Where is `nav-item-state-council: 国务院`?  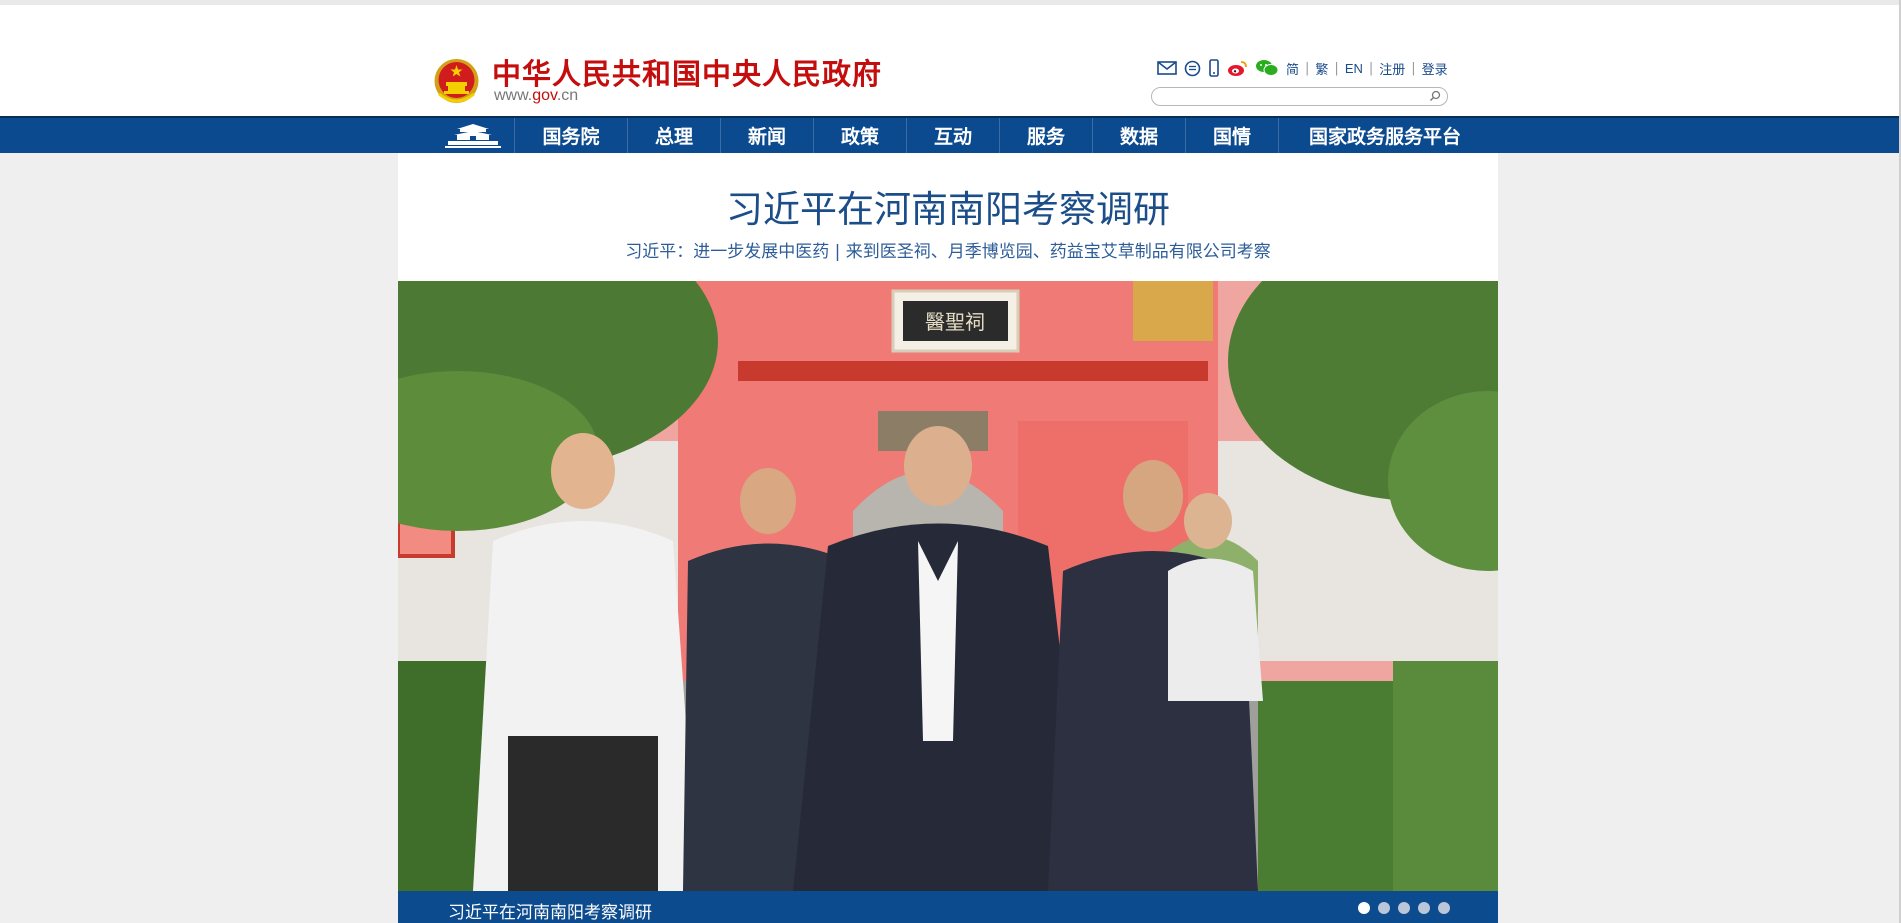 nav-item-state-council: 国务院 is located at coordinates (571, 135).